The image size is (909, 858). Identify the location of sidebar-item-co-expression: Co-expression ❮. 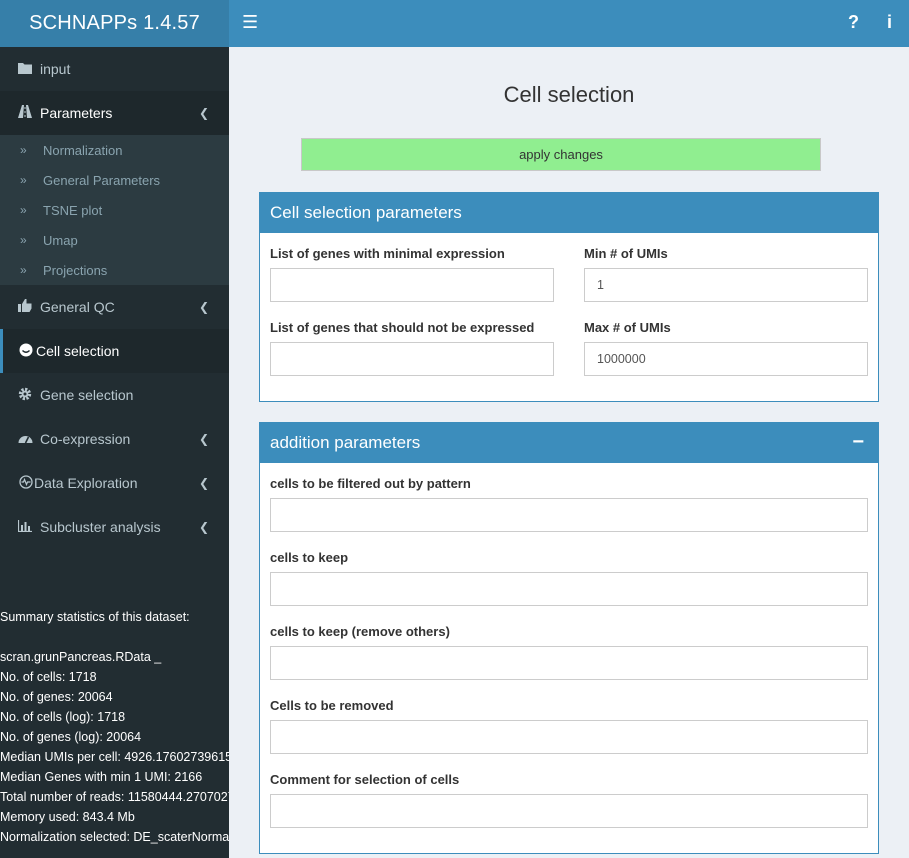
(114, 439).